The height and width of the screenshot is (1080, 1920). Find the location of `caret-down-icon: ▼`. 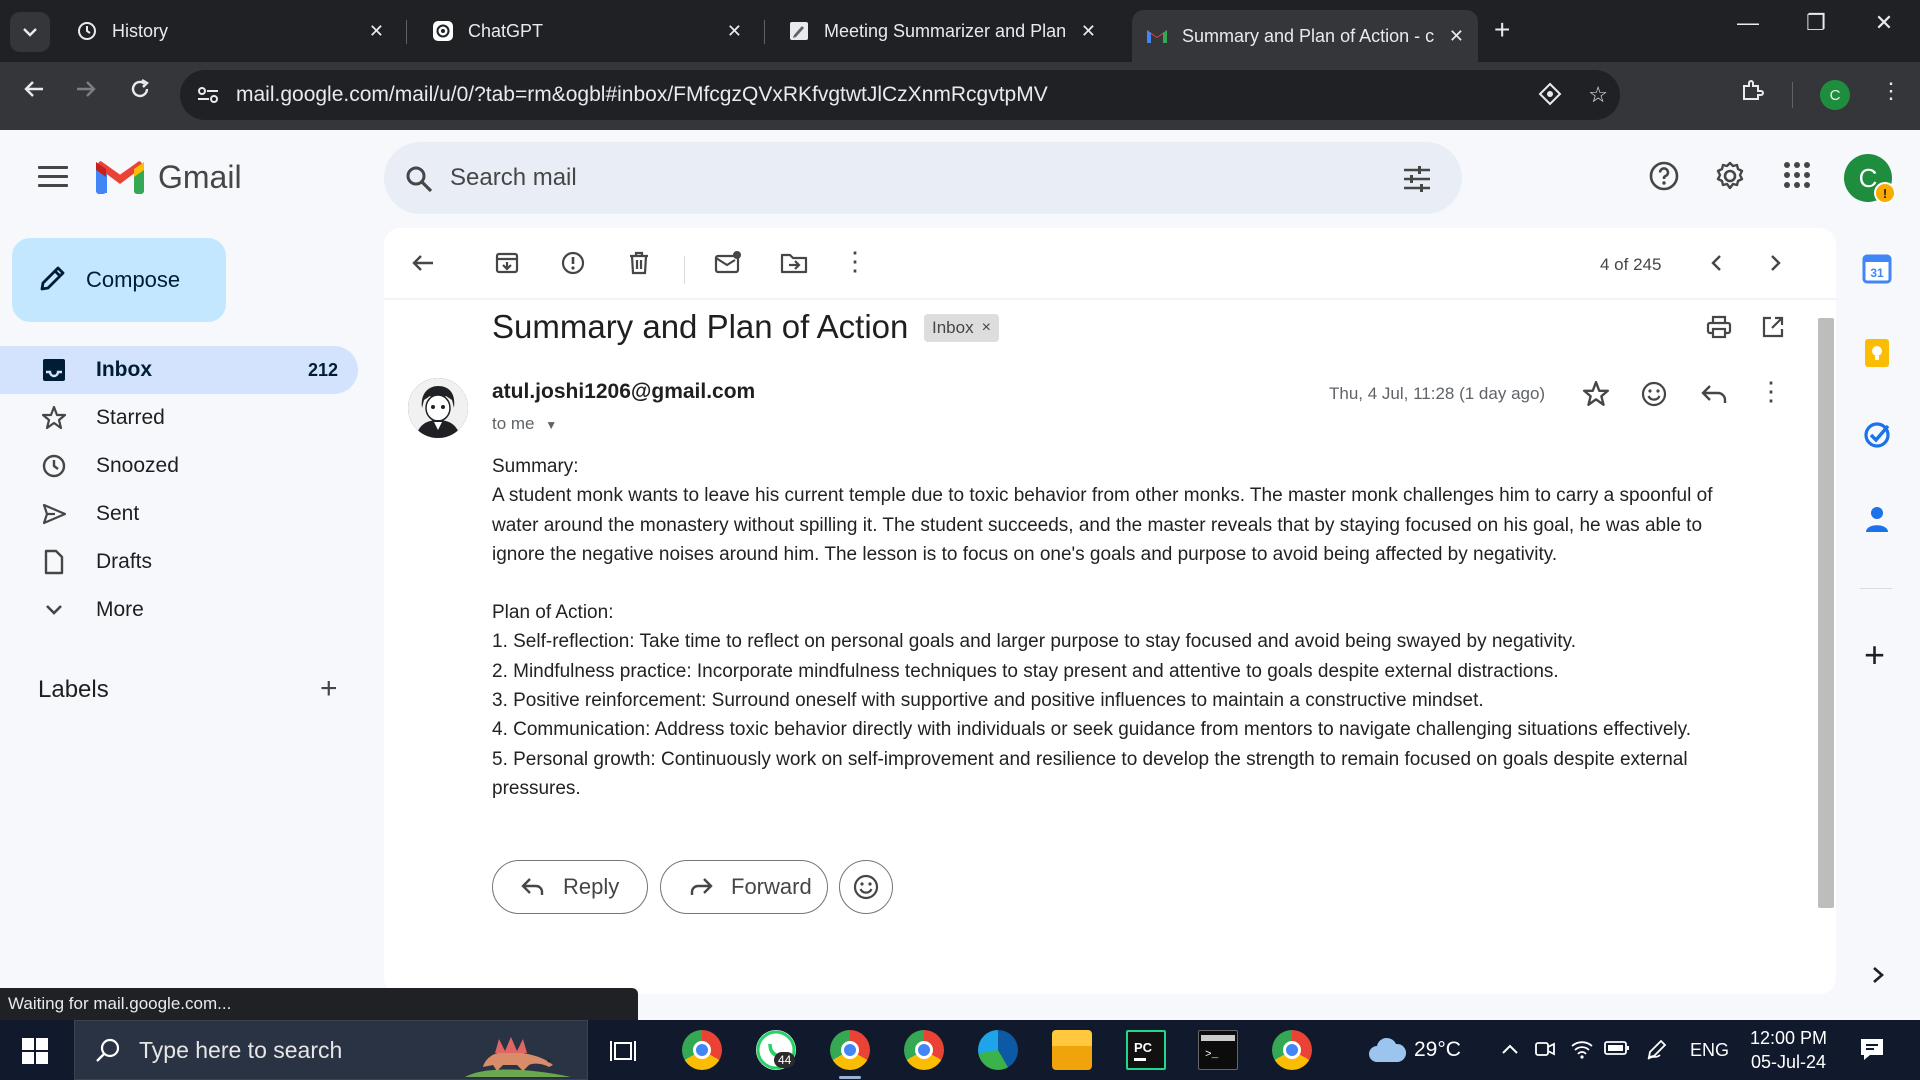

caret-down-icon: ▼ is located at coordinates (551, 425).